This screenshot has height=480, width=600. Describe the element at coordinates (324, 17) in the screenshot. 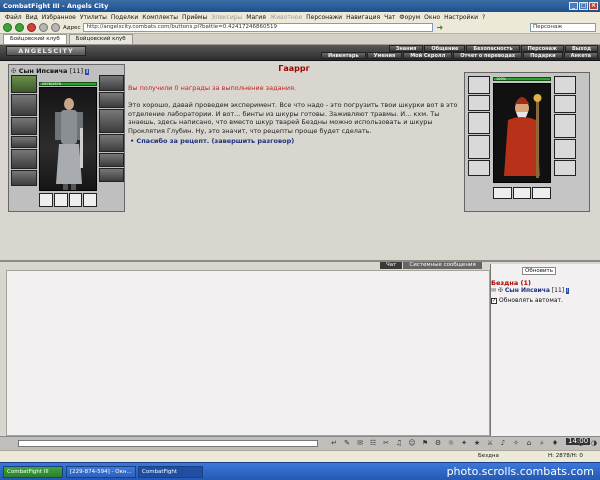

I see `menu-item-10: Персонажи` at that location.